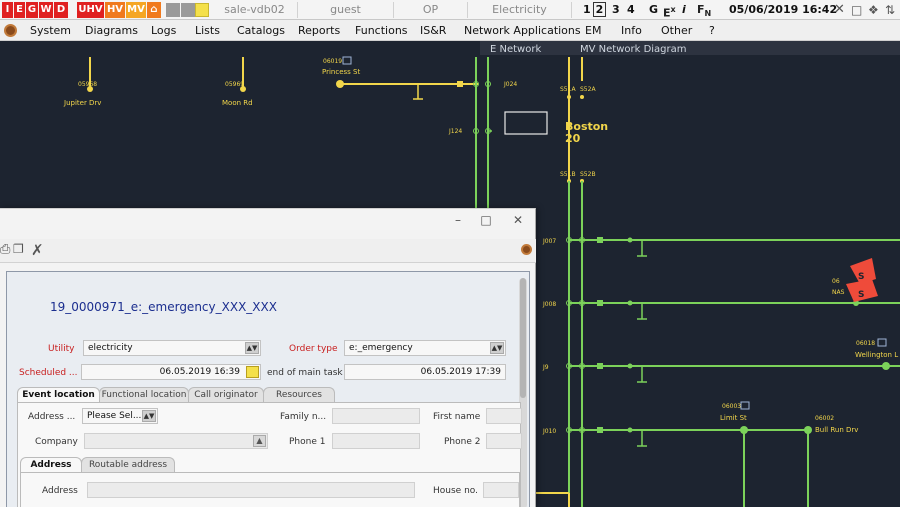  I want to click on info-box-wellington, so click(882, 342).